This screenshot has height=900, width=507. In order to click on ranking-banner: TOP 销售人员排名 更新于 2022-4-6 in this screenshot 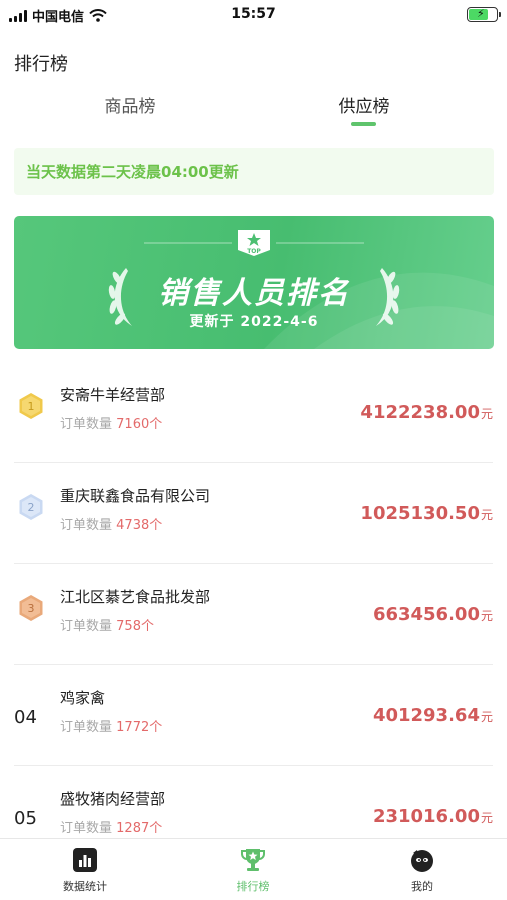, I will do `click(254, 282)`.